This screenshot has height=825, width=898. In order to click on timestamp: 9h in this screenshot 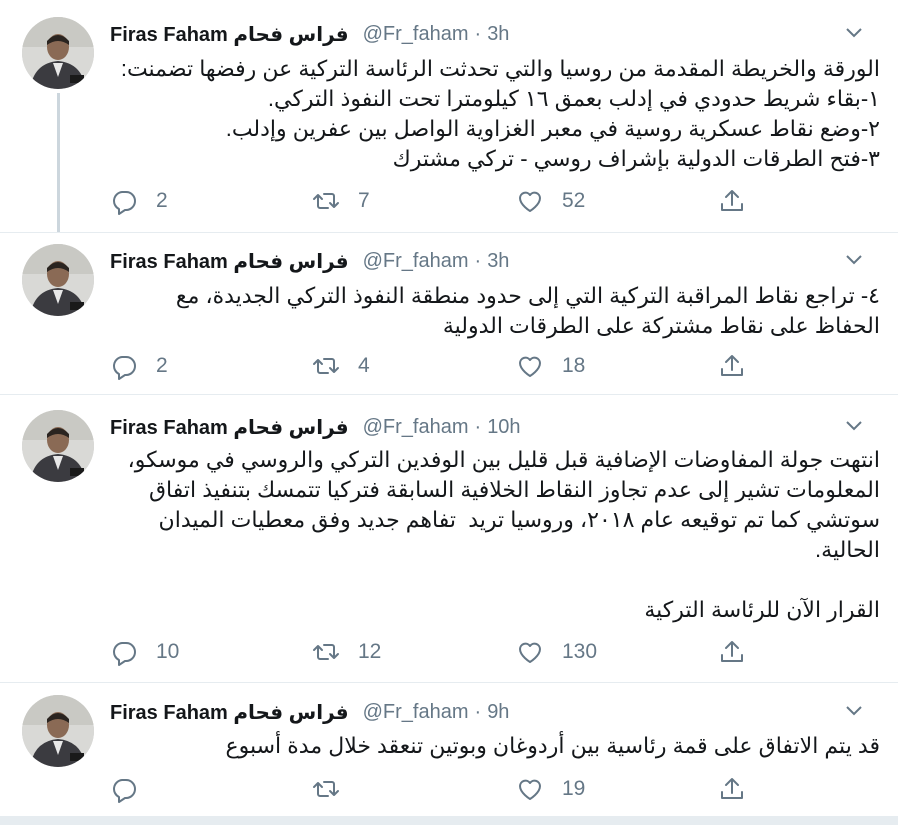, I will do `click(498, 712)`.